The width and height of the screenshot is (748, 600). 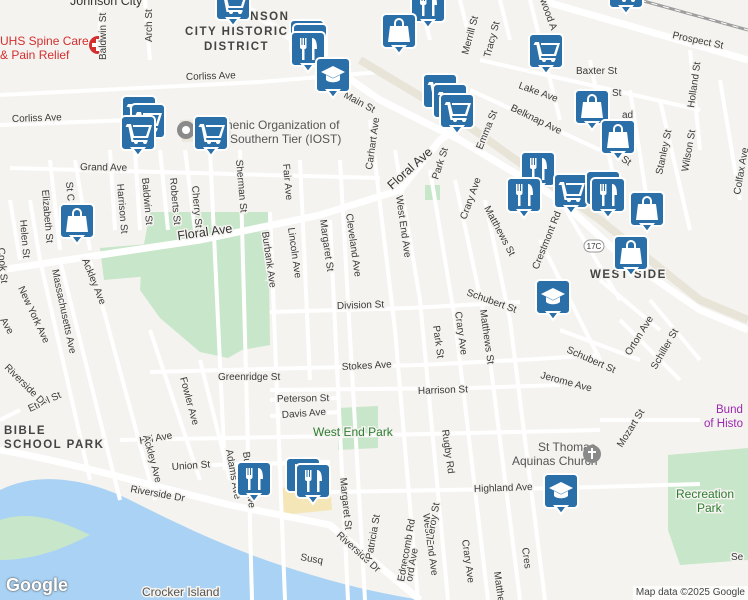 What do you see at coordinates (236, 47) in the screenshot?
I see `district-label-line3: DISTRICT` at bounding box center [236, 47].